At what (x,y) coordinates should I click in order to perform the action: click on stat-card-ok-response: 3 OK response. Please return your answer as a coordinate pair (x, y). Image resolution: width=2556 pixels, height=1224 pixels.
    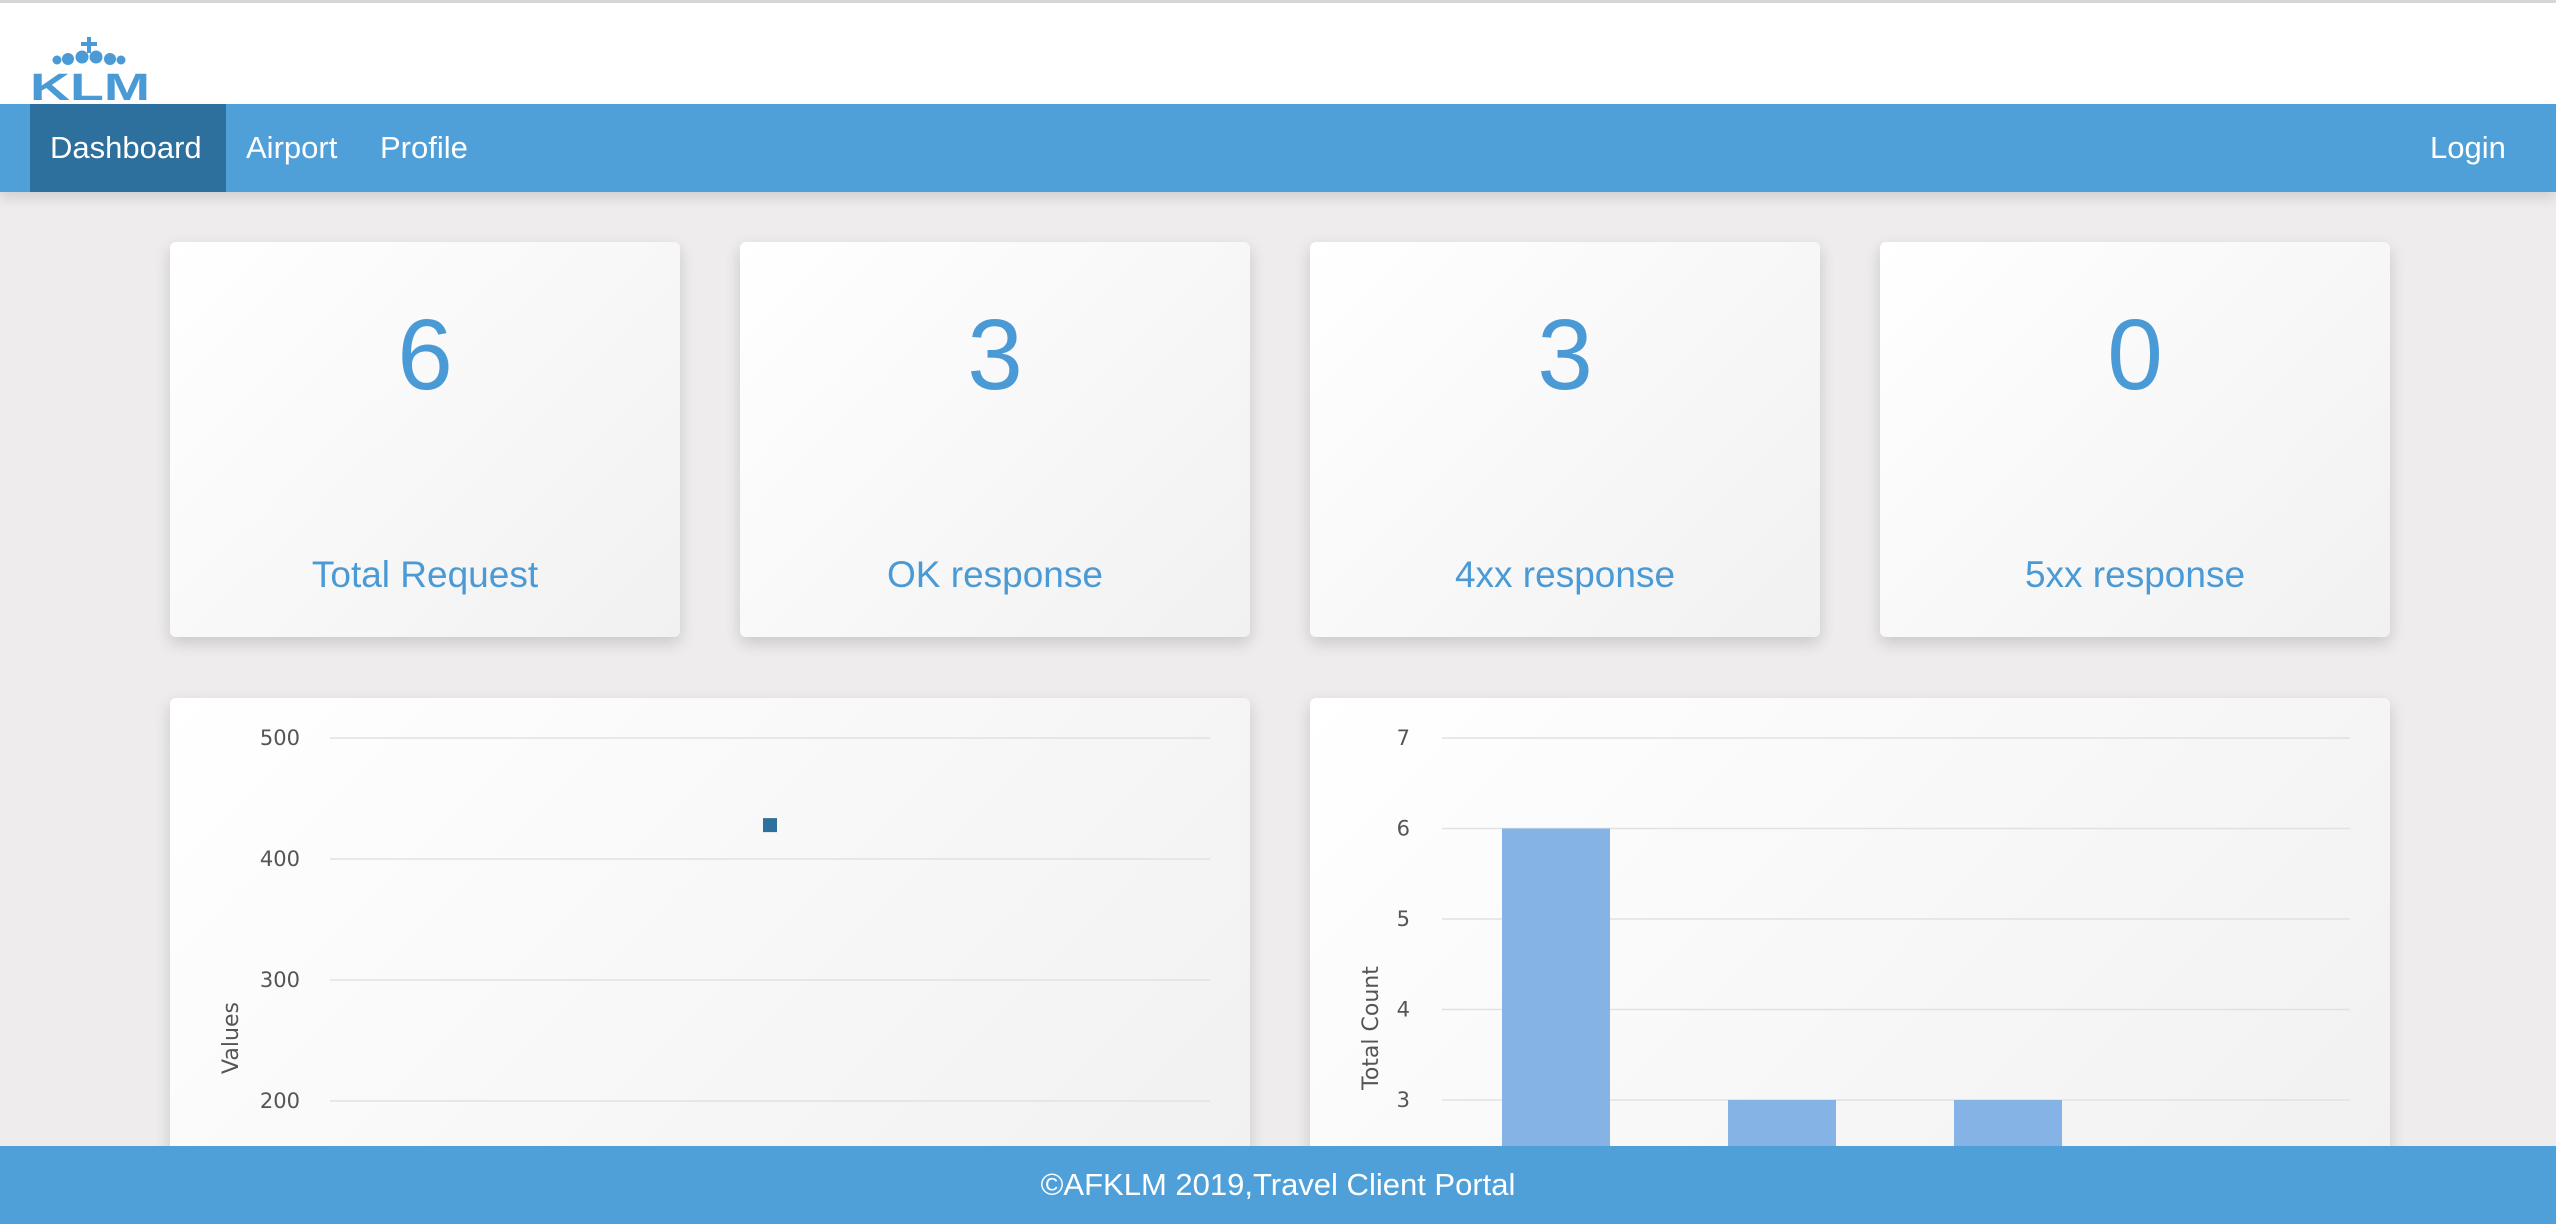
    Looking at the image, I should click on (995, 439).